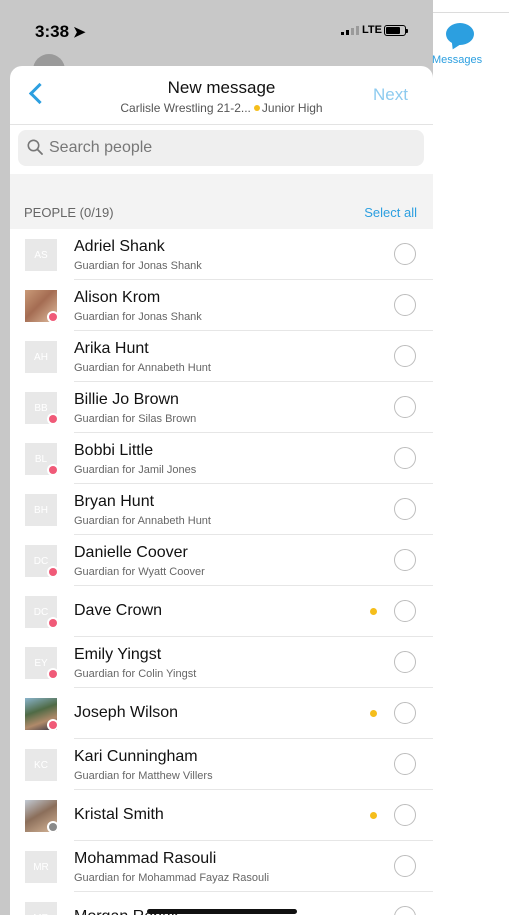 Image resolution: width=509 pixels, height=915 pixels. I want to click on list-item: DC Dave Crown, so click(221, 611).